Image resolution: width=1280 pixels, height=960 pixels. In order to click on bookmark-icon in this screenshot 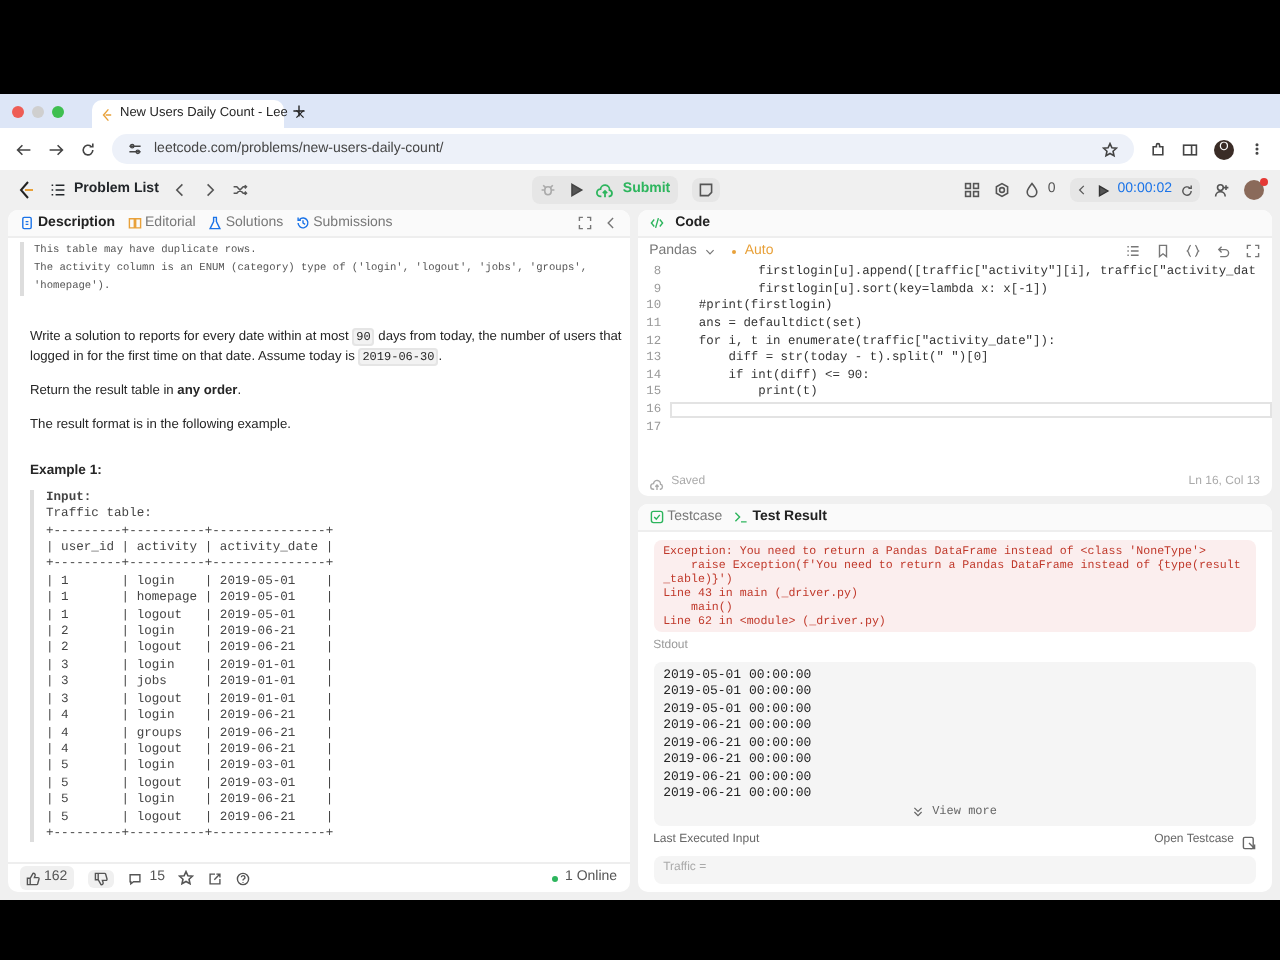, I will do `click(1163, 251)`.